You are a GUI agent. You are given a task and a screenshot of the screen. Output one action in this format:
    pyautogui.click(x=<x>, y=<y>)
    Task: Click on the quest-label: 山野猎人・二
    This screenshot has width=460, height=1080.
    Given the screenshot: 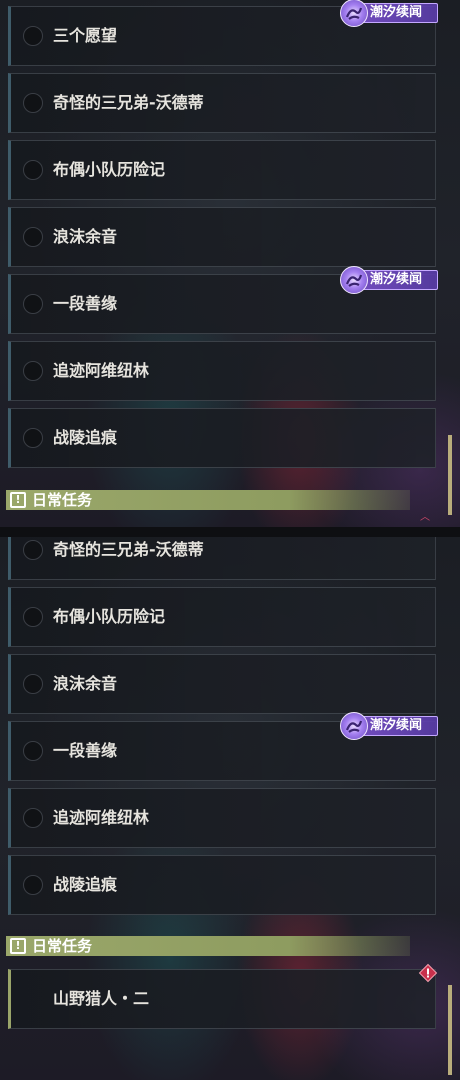 What is the action you would take?
    pyautogui.click(x=101, y=998)
    